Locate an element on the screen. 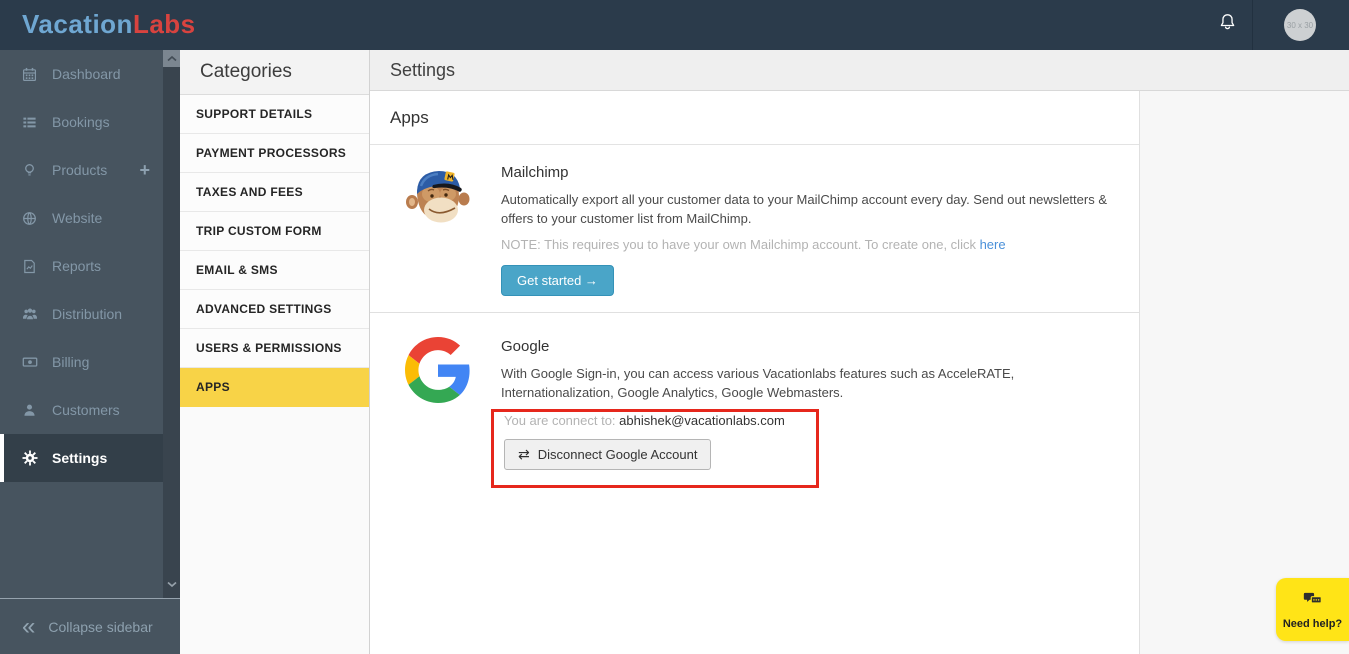  category-taxes-and-fees: TAXES AND FEES is located at coordinates (274, 192).